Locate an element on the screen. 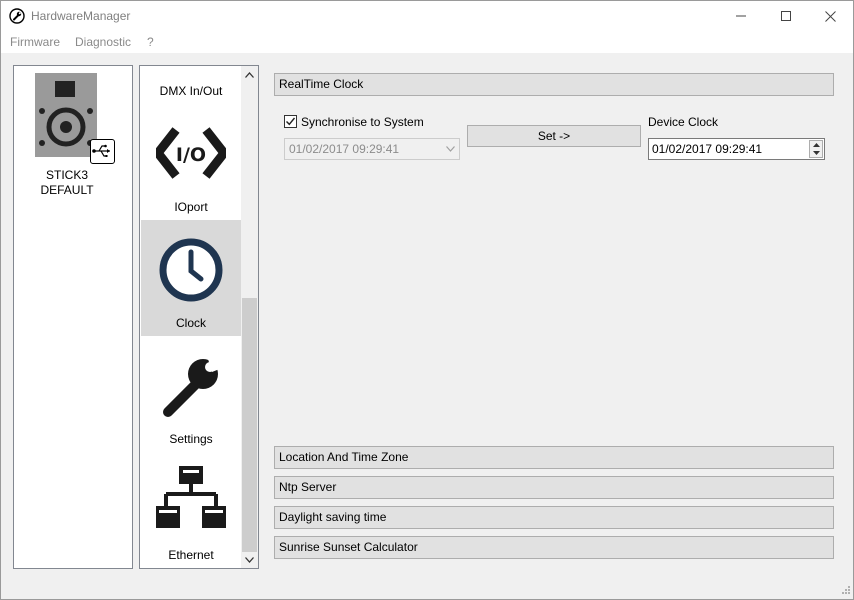  spin-up-button is located at coordinates (816, 145).